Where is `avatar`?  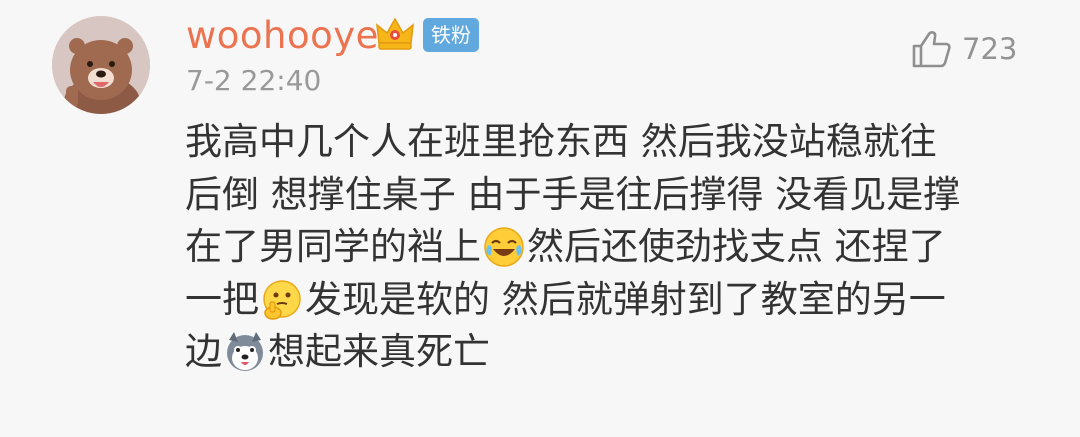 avatar is located at coordinates (101, 65).